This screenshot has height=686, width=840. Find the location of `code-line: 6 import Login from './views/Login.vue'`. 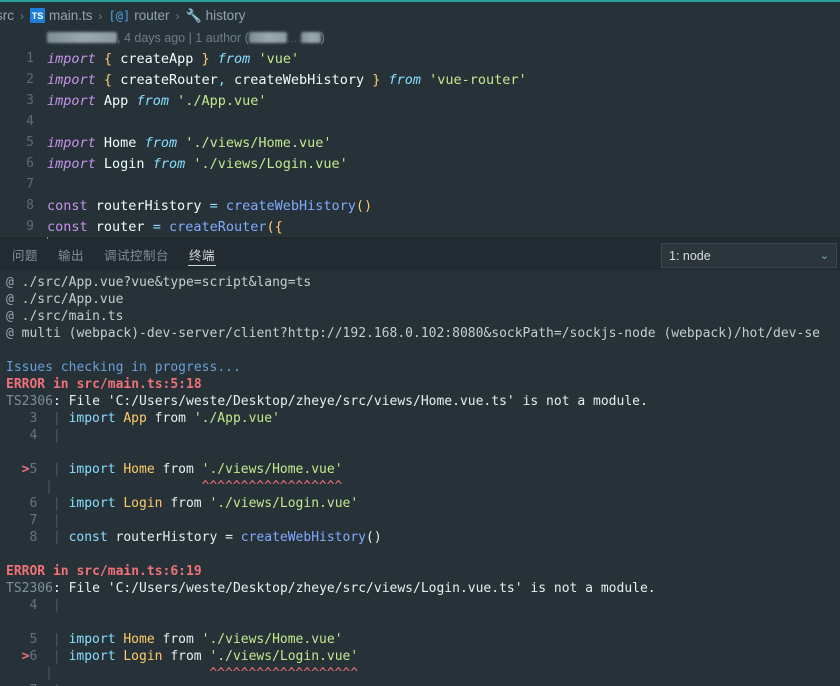

code-line: 6 import Login from './views/Login.vue' is located at coordinates (420, 163).